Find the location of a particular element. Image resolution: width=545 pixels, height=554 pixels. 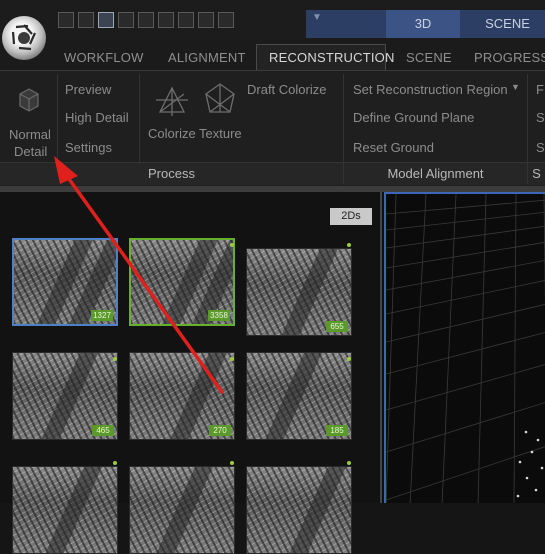

layout-9-icon is located at coordinates (226, 20).